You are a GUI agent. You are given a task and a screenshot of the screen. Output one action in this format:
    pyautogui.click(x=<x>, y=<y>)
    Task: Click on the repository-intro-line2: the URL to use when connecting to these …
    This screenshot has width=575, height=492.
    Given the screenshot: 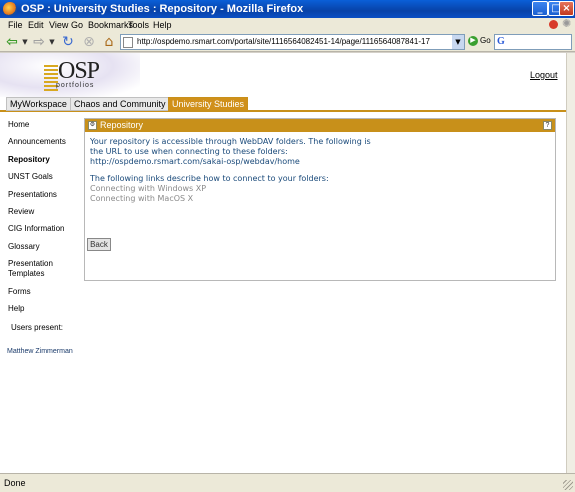 What is the action you would take?
    pyautogui.click(x=189, y=151)
    